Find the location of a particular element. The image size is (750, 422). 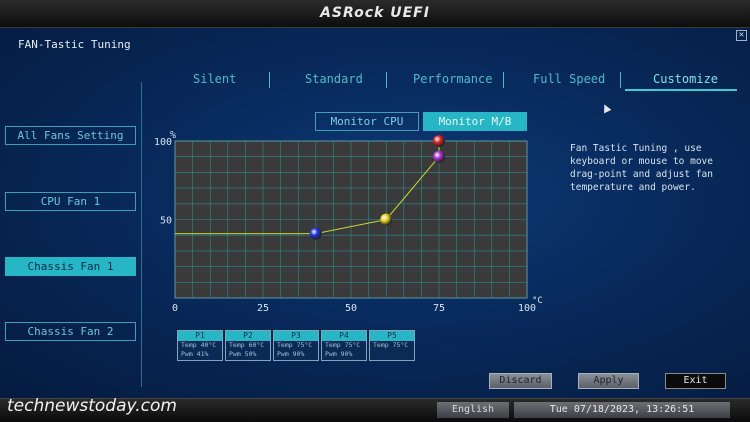

point-box-p3: P3 Temp 75°C Pwm 90% is located at coordinates (296, 345).